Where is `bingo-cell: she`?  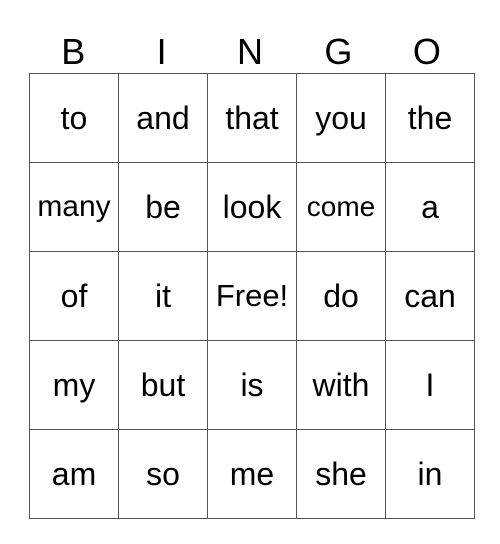
bingo-cell: she is located at coordinates (341, 474).